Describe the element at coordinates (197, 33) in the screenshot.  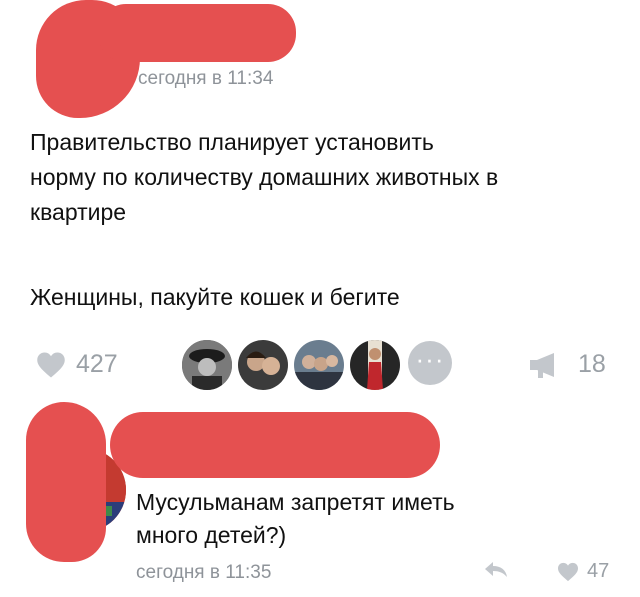
I see `redaction-mark-post-author` at that location.